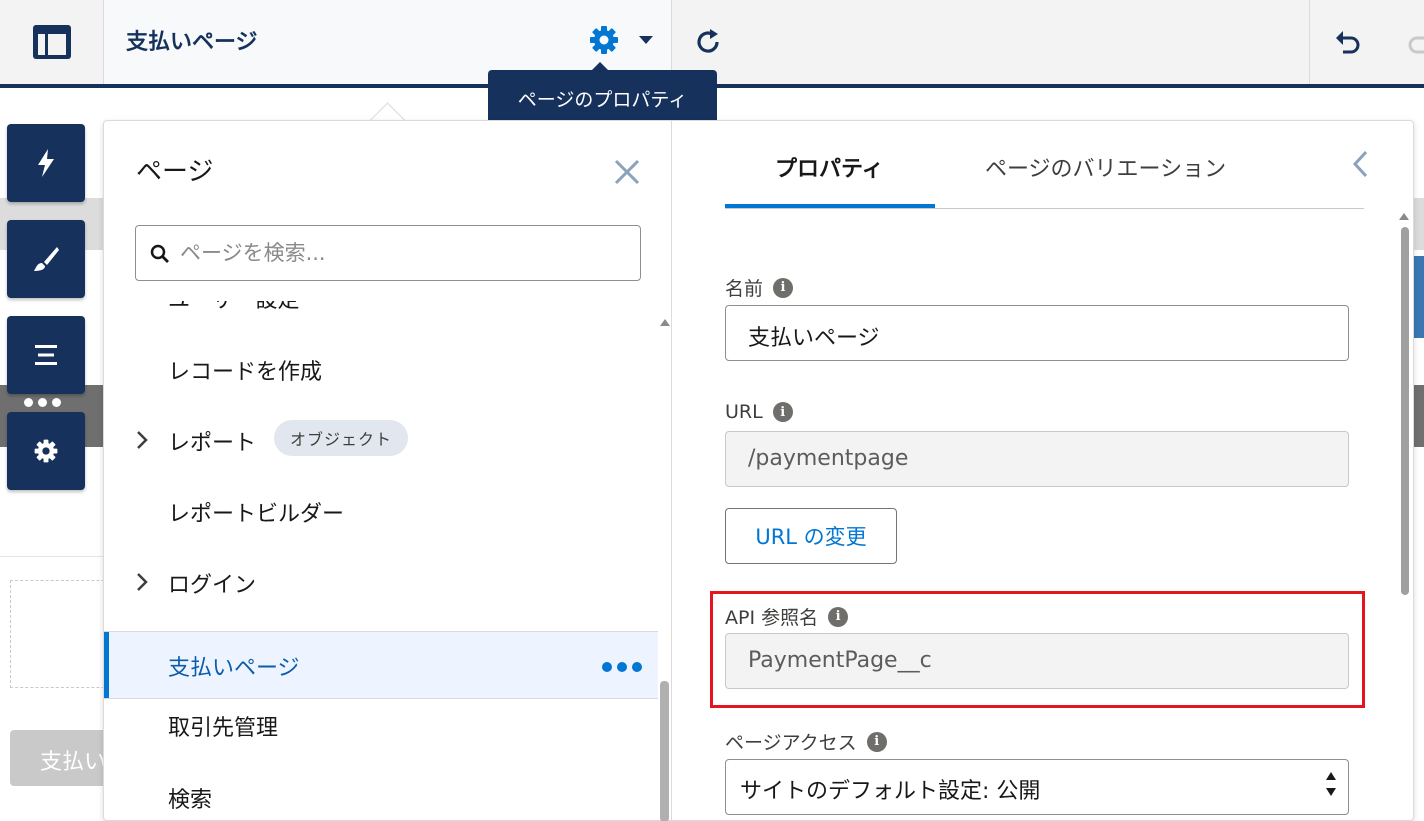 The height and width of the screenshot is (821, 1424). I want to click on caret-down-icon, so click(646, 40).